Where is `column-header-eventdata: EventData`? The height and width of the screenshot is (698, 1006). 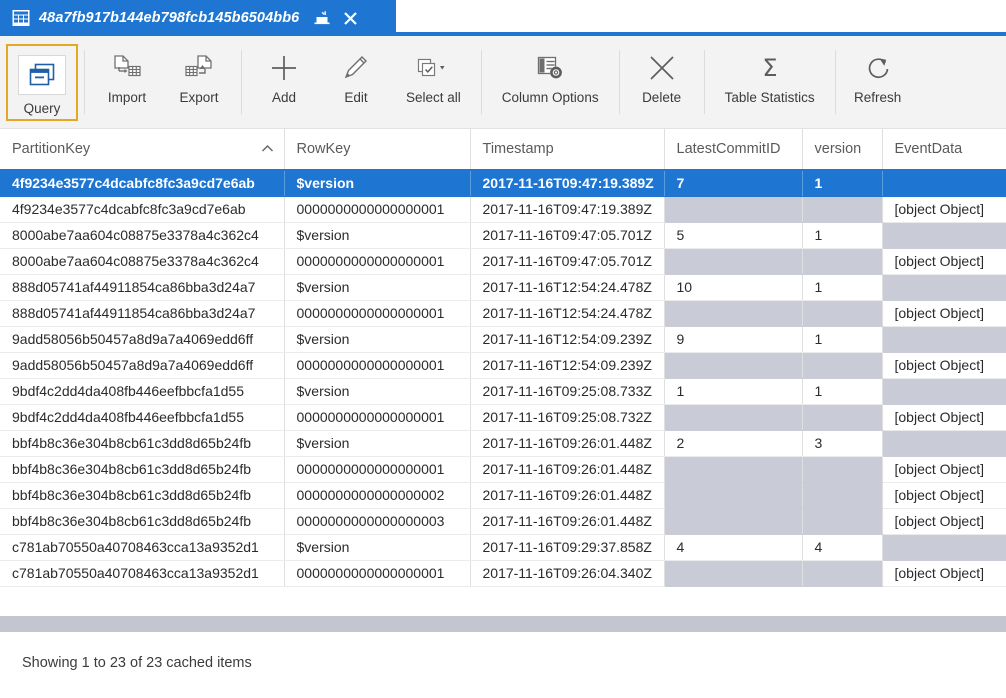
column-header-eventdata: EventData is located at coordinates (944, 150).